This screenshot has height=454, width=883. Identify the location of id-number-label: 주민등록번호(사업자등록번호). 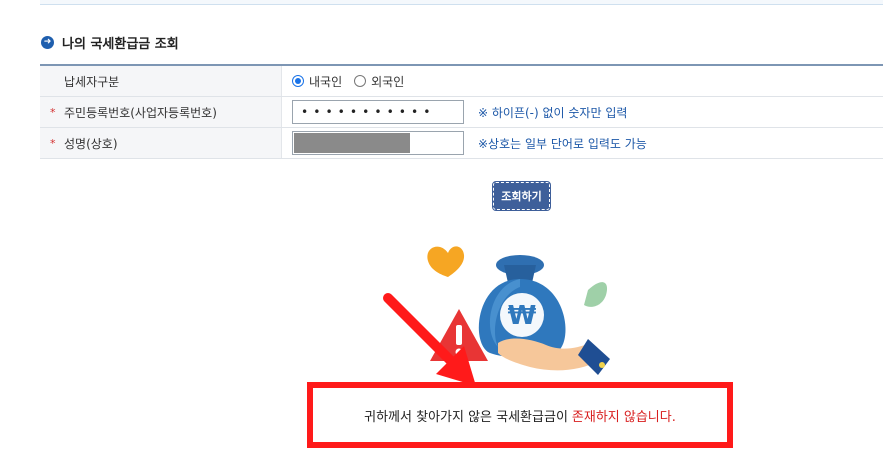
(140, 112).